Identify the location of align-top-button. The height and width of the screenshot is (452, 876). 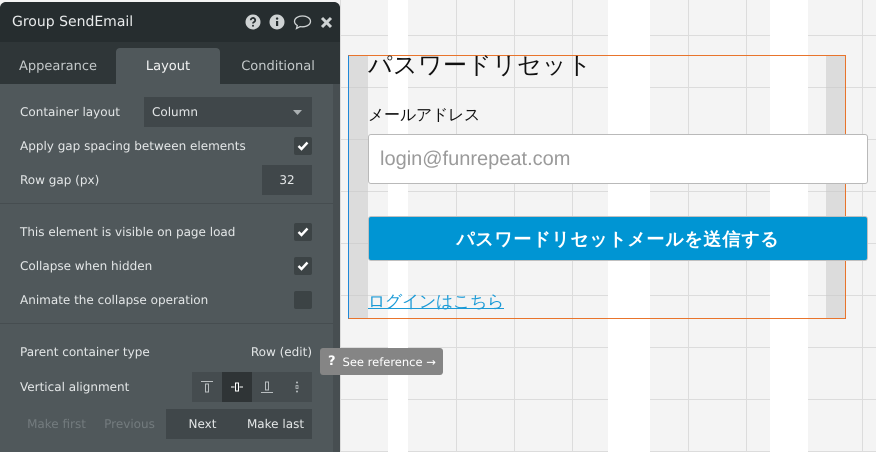
(207, 387).